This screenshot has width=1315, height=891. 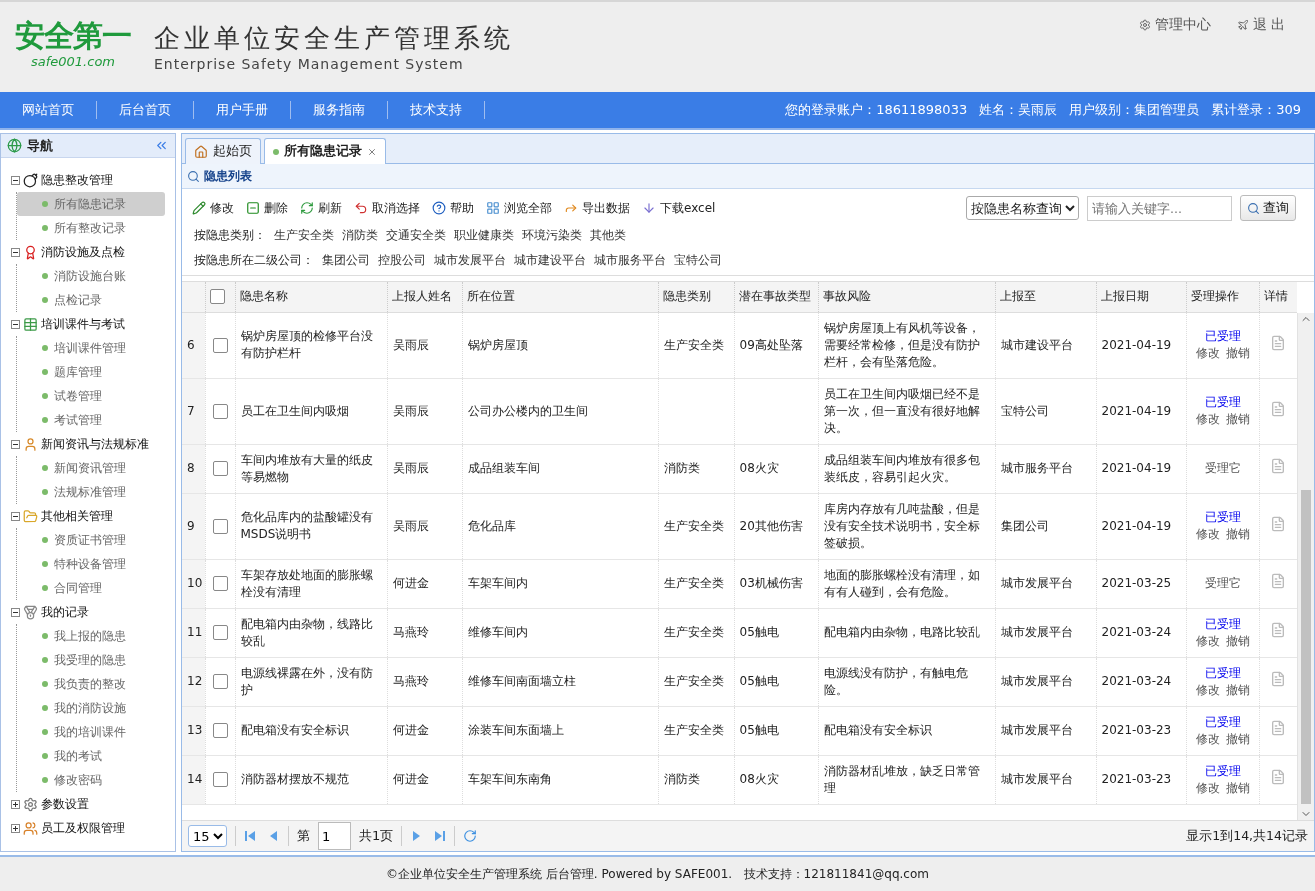 I want to click on page-size-select: 15, so click(x=207, y=836).